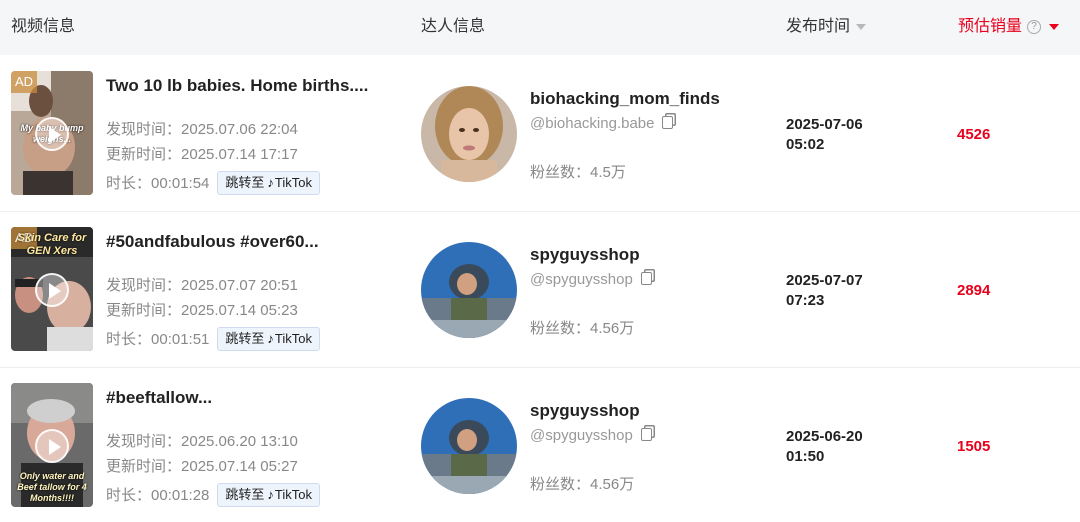  Describe the element at coordinates (213, 339) in the screenshot. I see `video-duration: 时长：00:01:51 跳转至 ♪TikTok` at that location.